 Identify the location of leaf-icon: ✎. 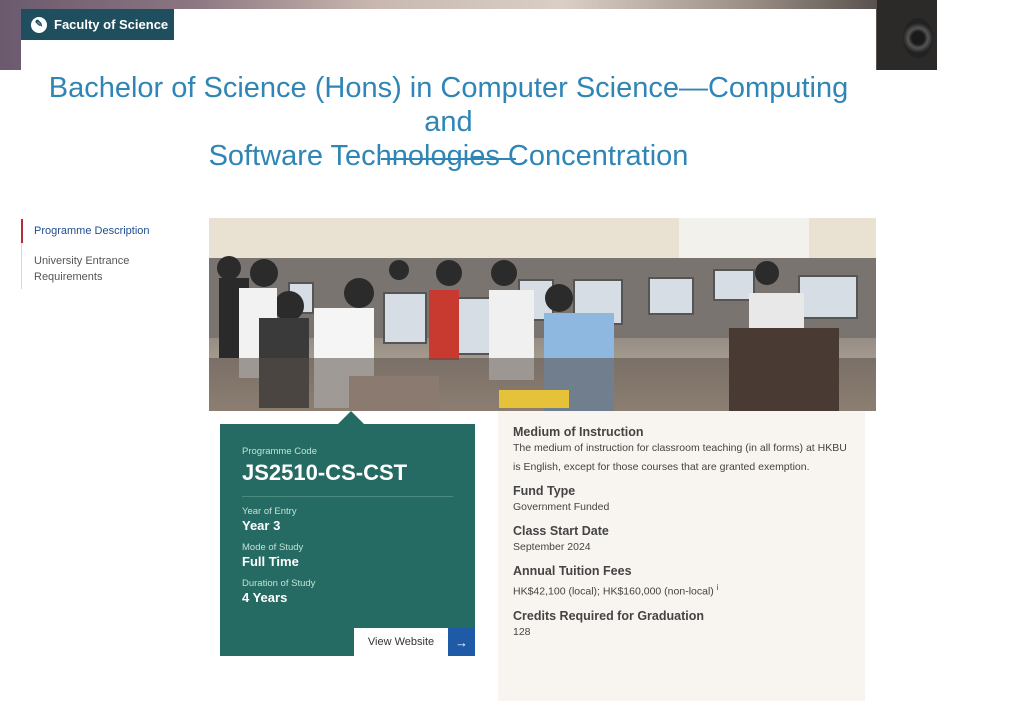
(39, 24).